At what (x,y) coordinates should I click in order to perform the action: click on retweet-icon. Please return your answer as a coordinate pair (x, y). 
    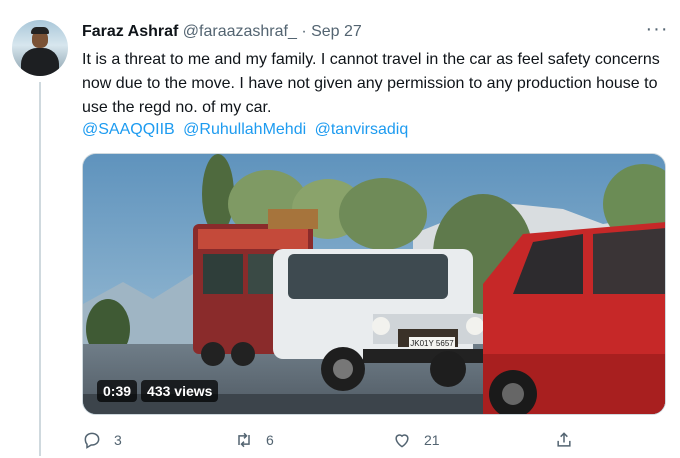
    Looking at the image, I should click on (244, 440).